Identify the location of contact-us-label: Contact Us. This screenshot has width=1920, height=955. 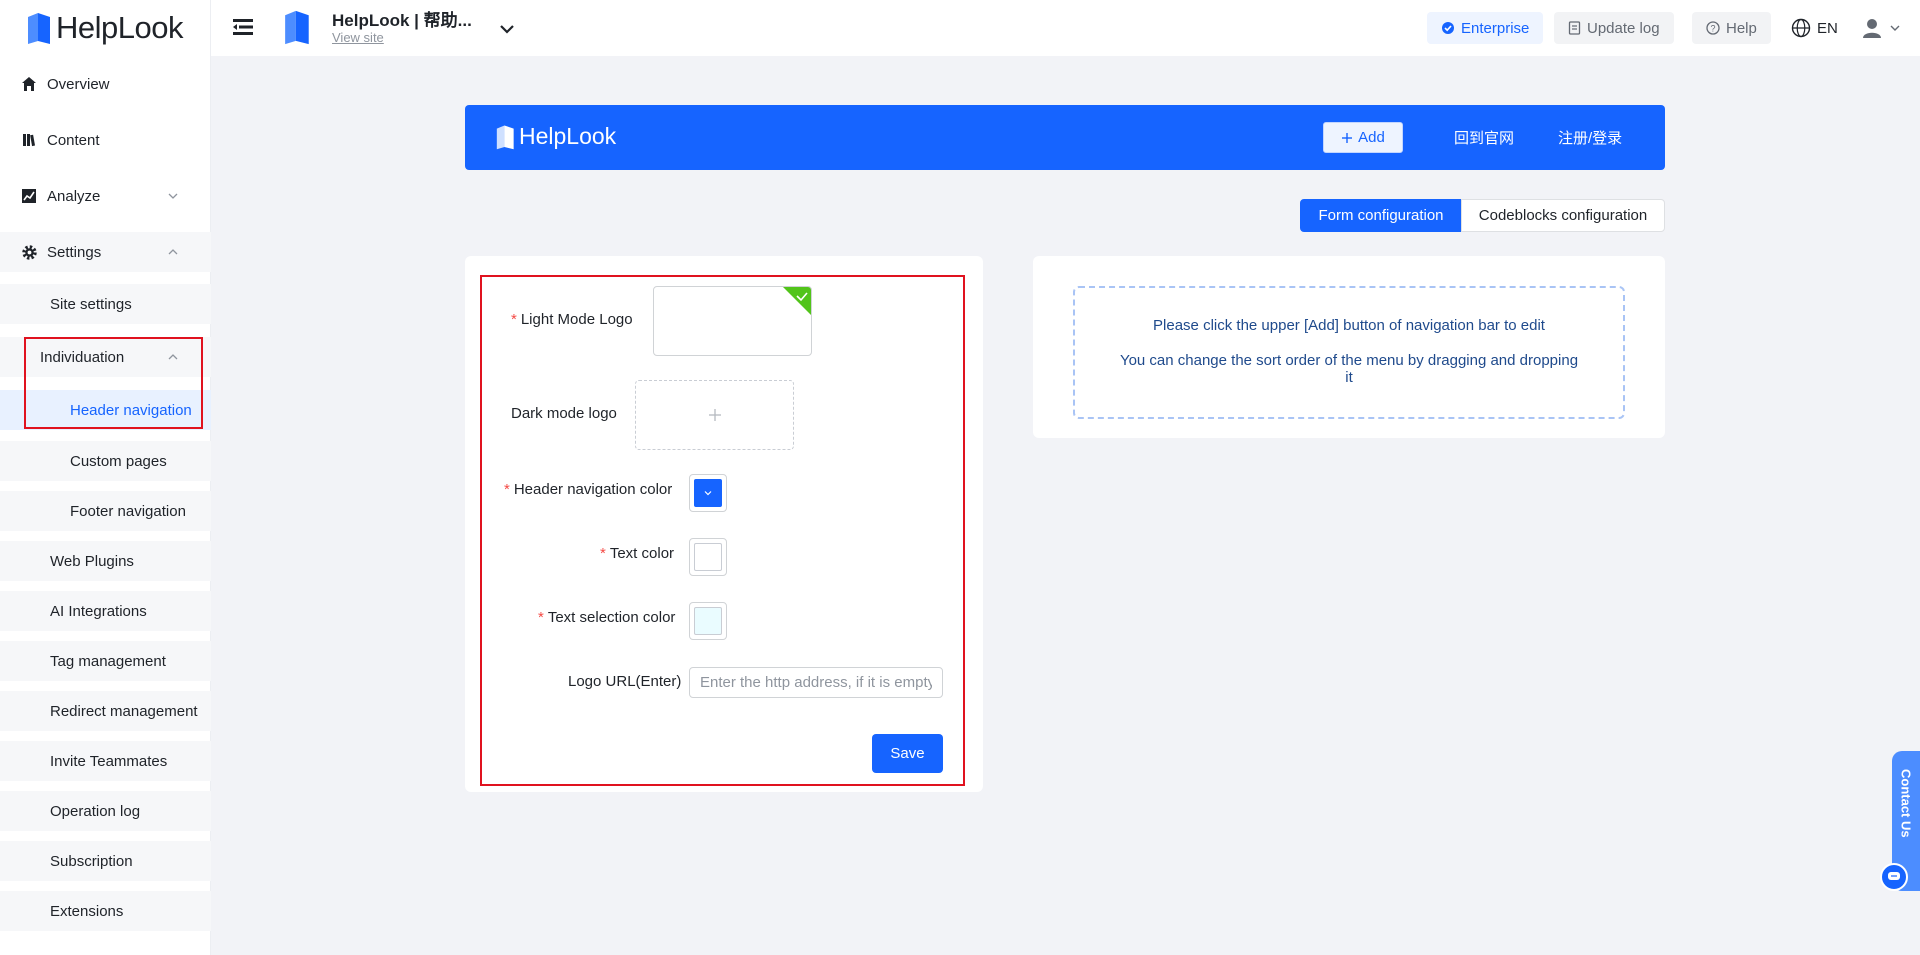
(1906, 803).